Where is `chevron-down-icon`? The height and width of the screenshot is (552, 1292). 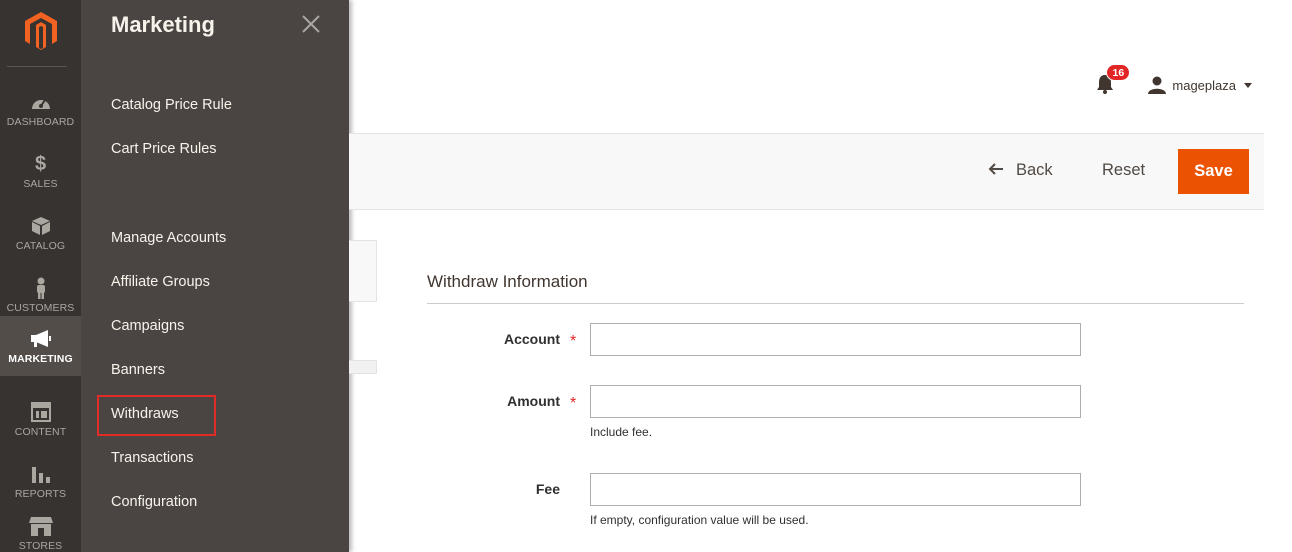
chevron-down-icon is located at coordinates (1248, 85).